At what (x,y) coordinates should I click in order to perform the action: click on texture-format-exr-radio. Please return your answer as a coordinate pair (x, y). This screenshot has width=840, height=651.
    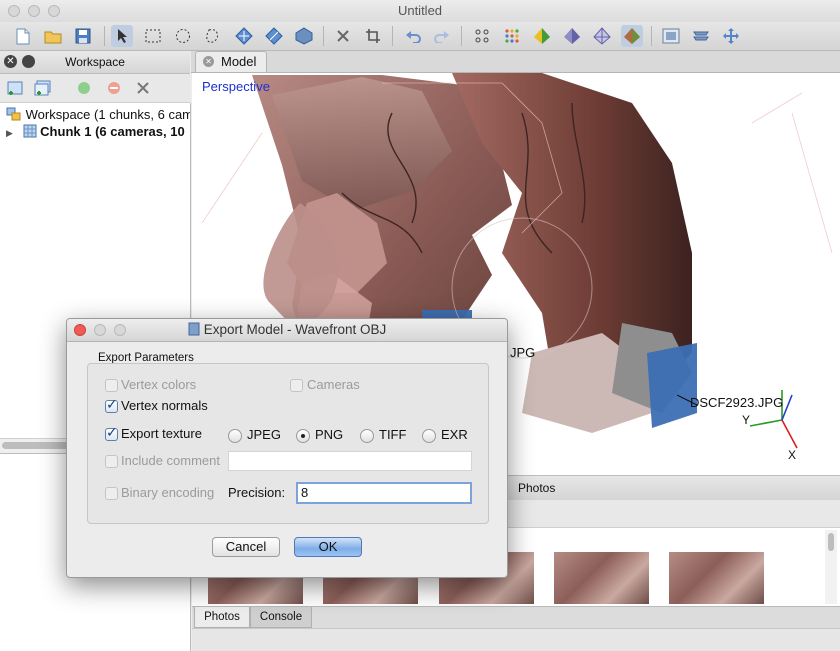
    Looking at the image, I should click on (429, 436).